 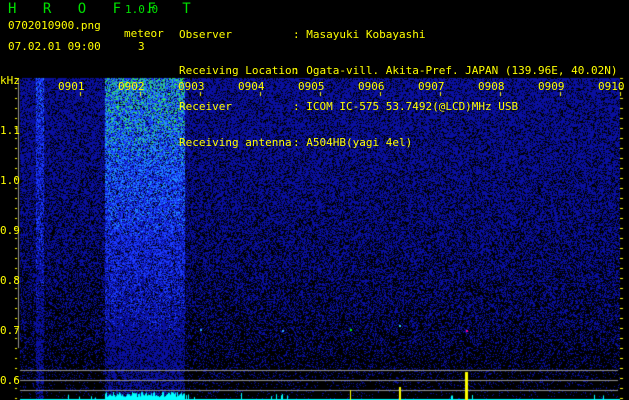 What do you see at coordinates (406, 106) in the screenshot?
I see `receiver-value: : ICOM IC-575 53.7492(@LCD)MHz USB` at bounding box center [406, 106].